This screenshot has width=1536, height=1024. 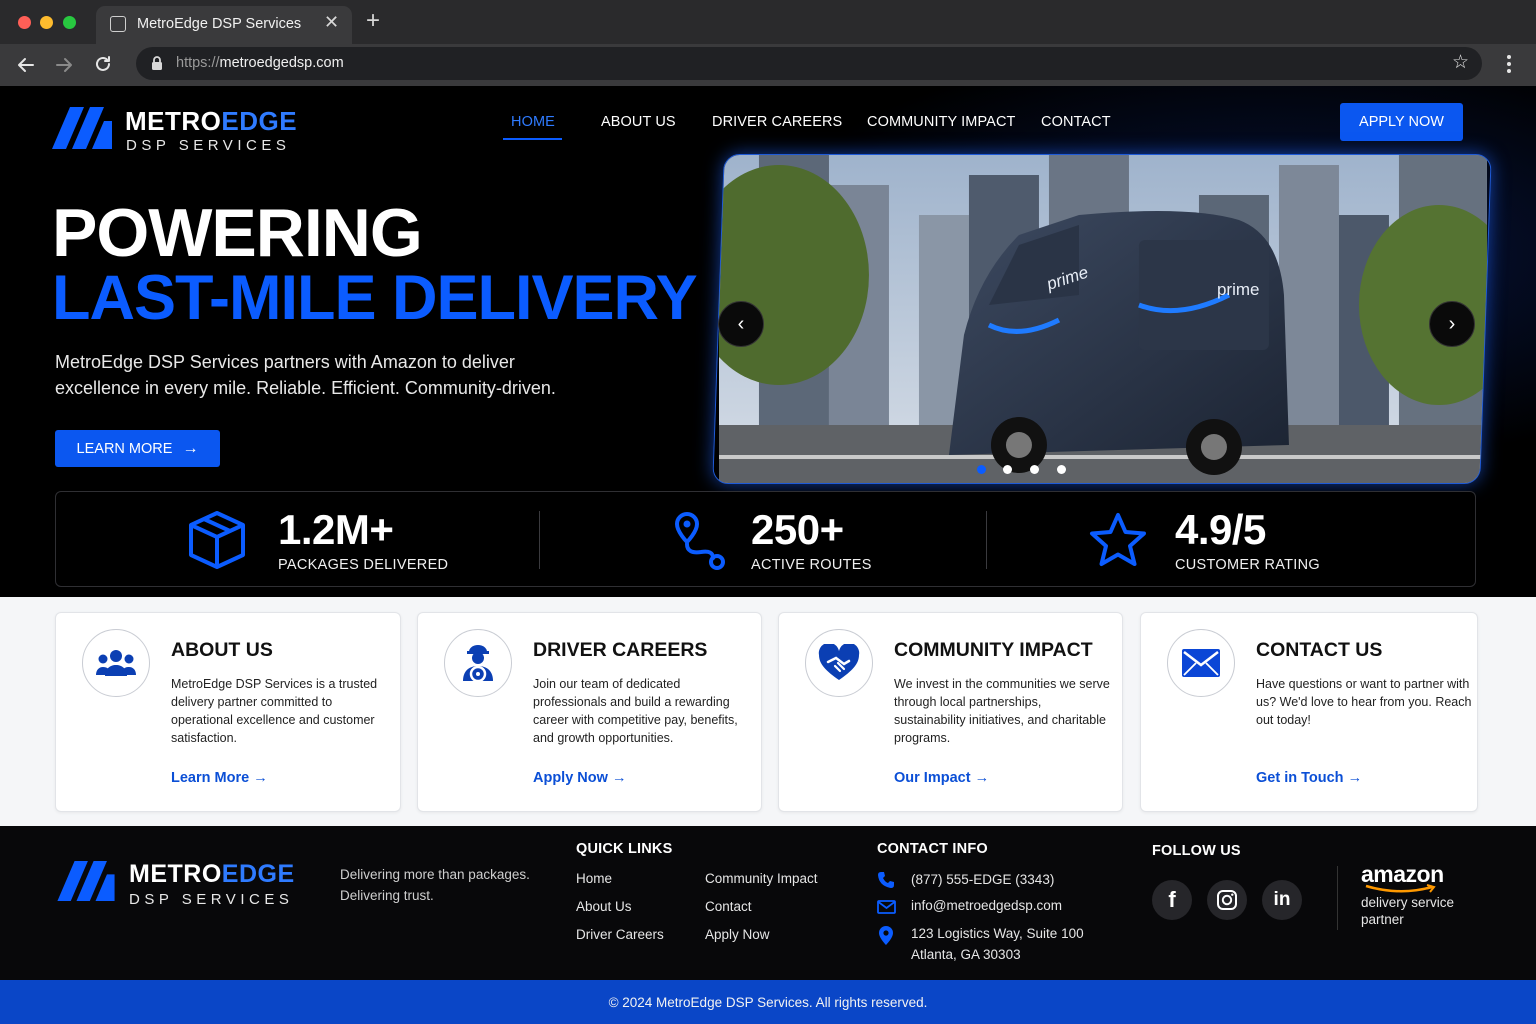 I want to click on maximize-window-button, so click(x=69, y=22).